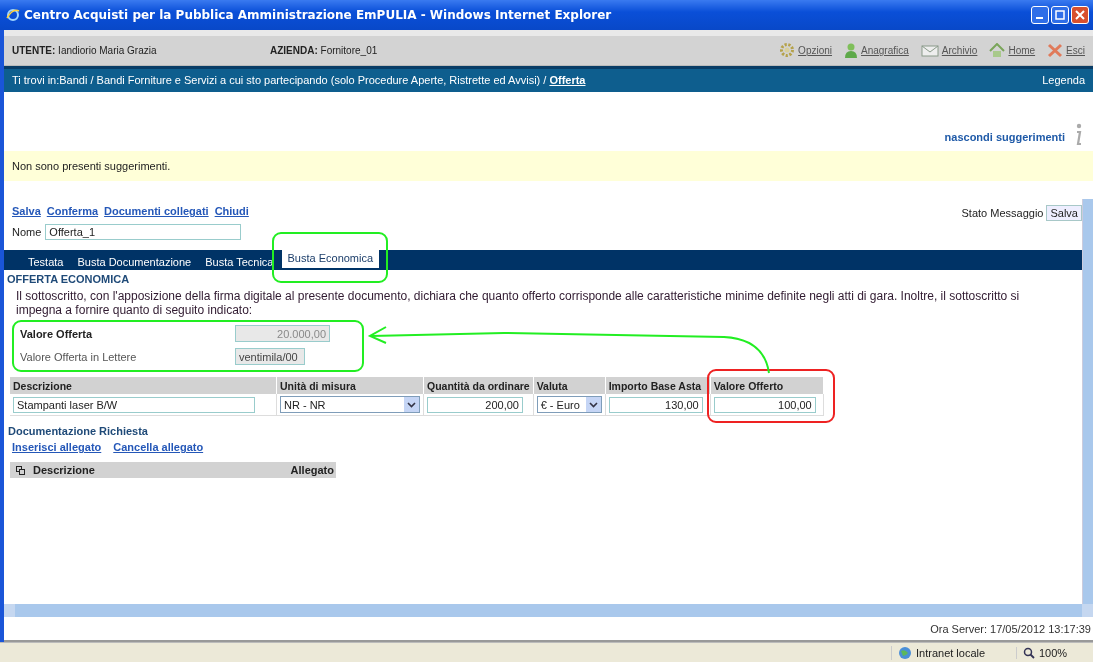 The width and height of the screenshot is (1093, 662). I want to click on text-field: Stampanti laser B/W, so click(134, 404).